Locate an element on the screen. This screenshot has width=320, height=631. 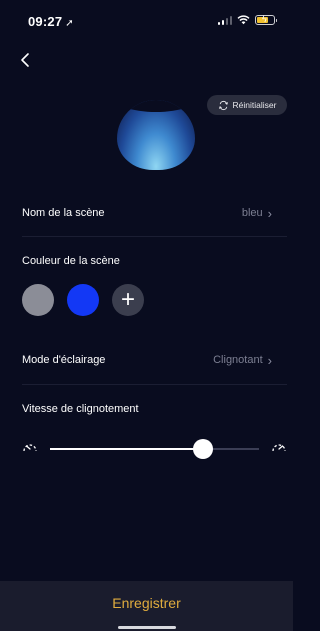
blink-speed-slider is located at coordinates (154, 449).